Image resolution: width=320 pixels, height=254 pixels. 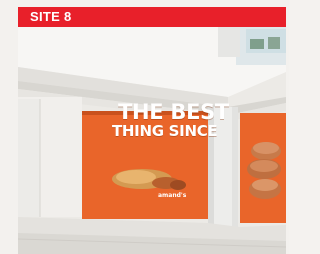 I want to click on advert-headline: THE BEST THING SINCE, so click(x=170, y=120).